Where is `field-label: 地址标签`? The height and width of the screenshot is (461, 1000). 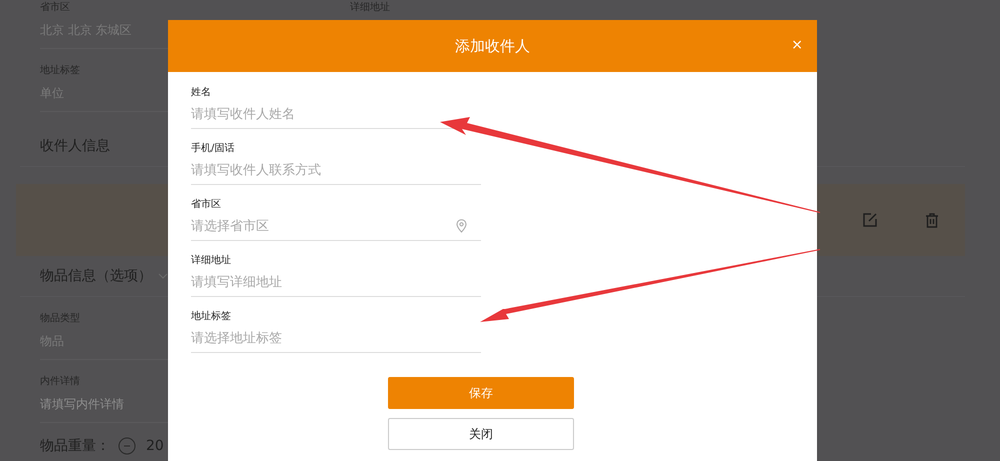
field-label: 地址标签 is located at coordinates (211, 317).